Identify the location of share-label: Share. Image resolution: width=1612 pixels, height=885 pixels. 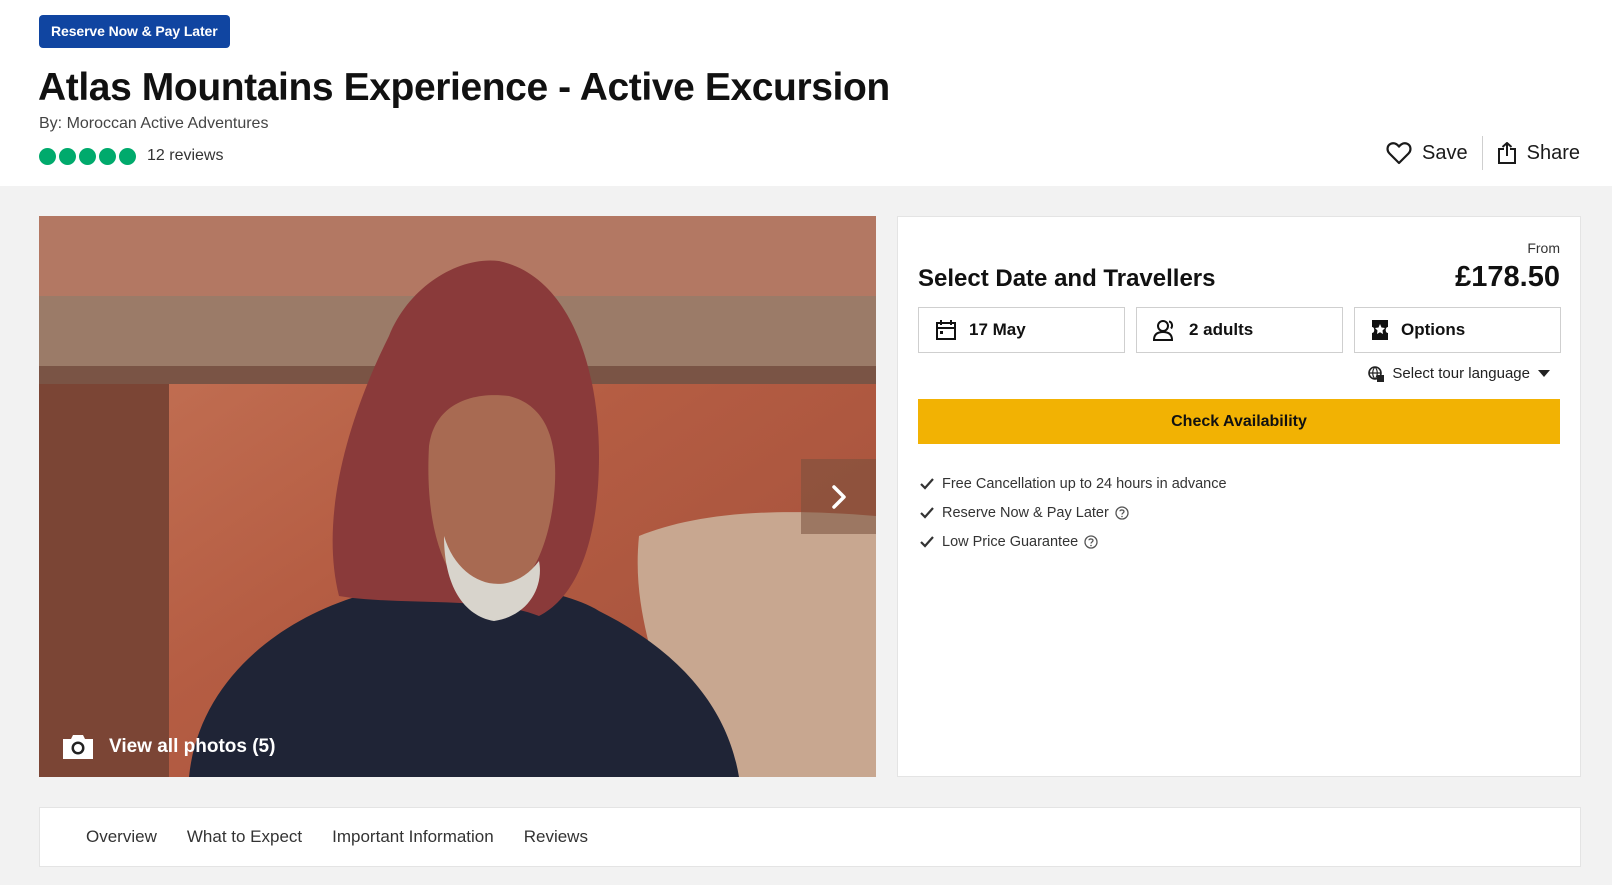
(1553, 152).